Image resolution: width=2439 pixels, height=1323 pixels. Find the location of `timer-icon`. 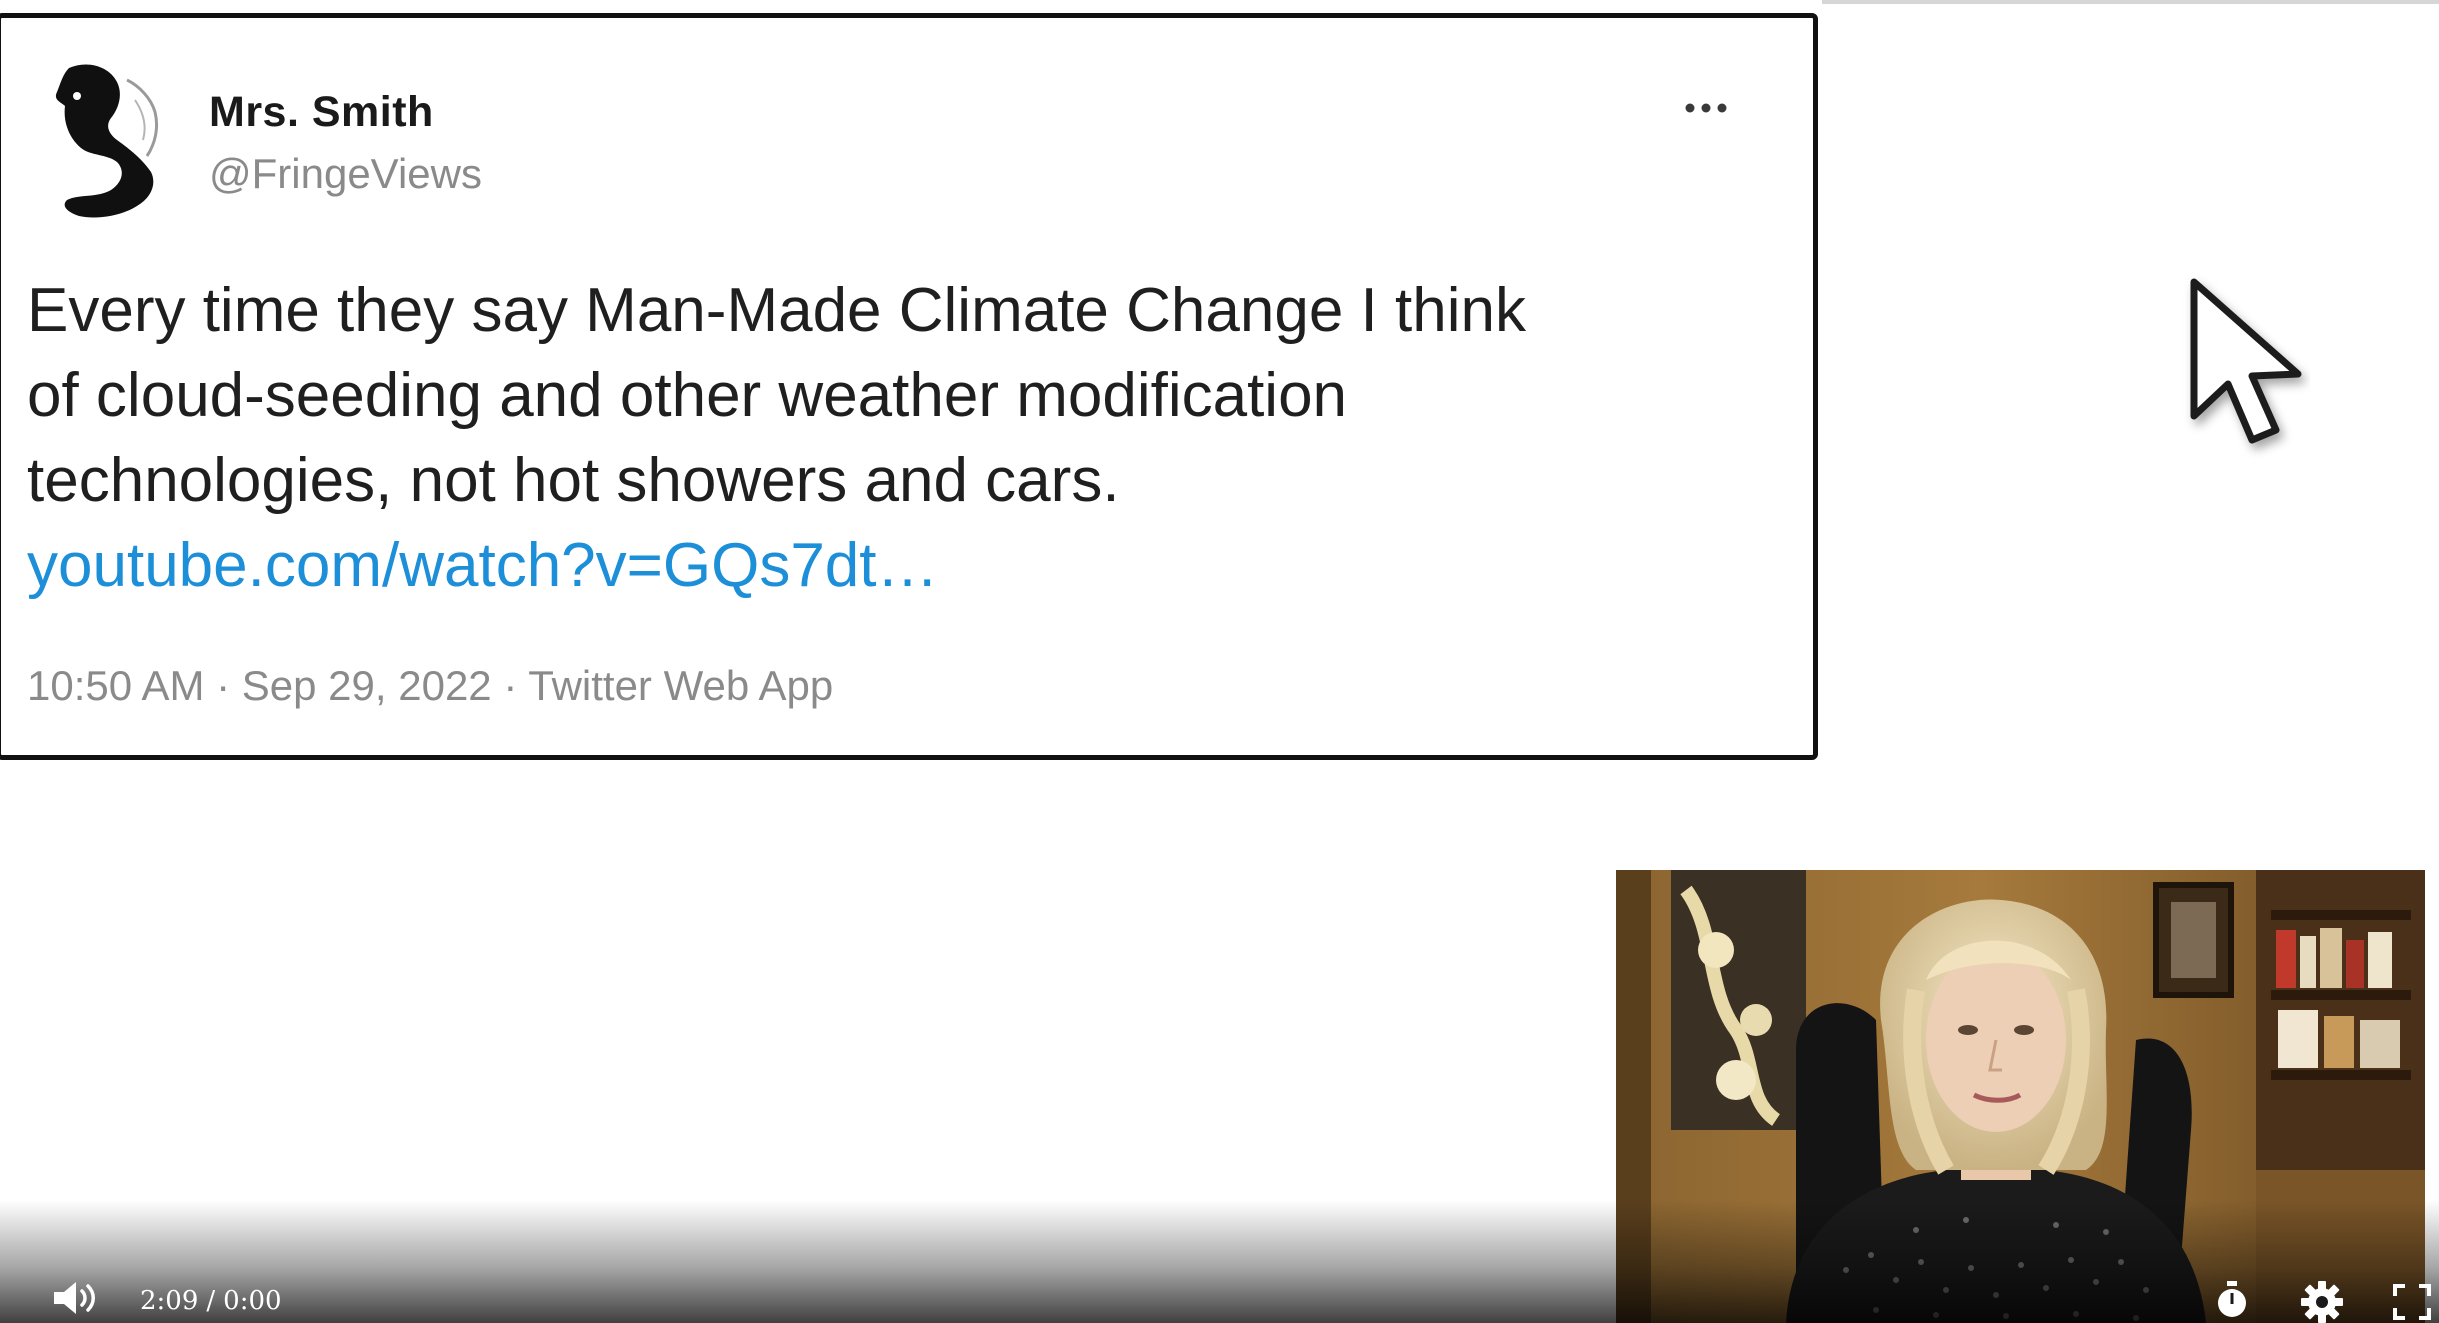

timer-icon is located at coordinates (2232, 1300).